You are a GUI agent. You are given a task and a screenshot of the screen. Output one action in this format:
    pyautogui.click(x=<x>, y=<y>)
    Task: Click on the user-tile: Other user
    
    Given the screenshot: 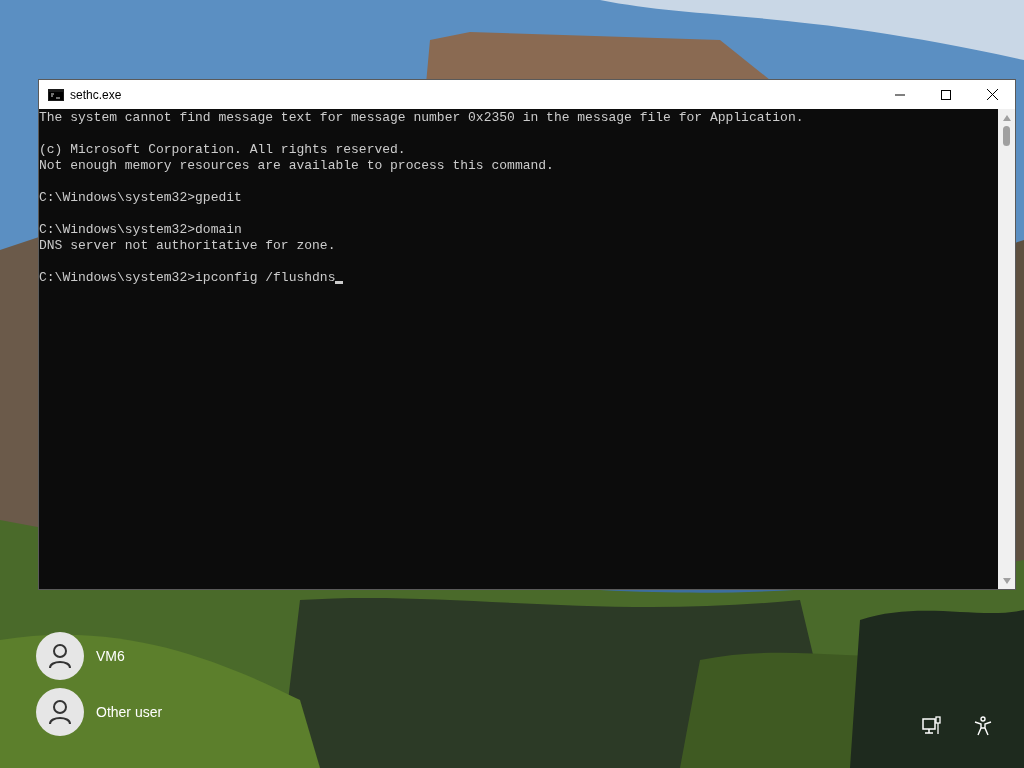 What is the action you would take?
    pyautogui.click(x=99, y=712)
    